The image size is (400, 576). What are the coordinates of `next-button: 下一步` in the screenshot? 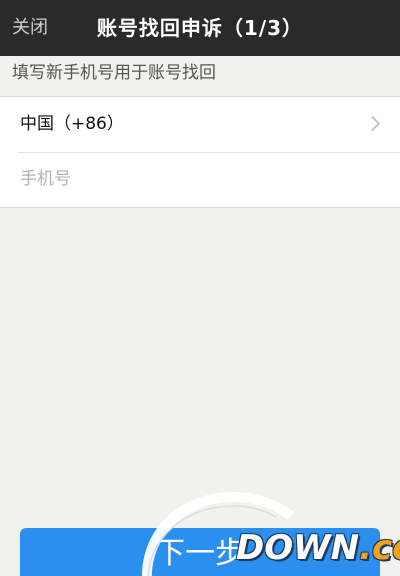 It's located at (200, 552).